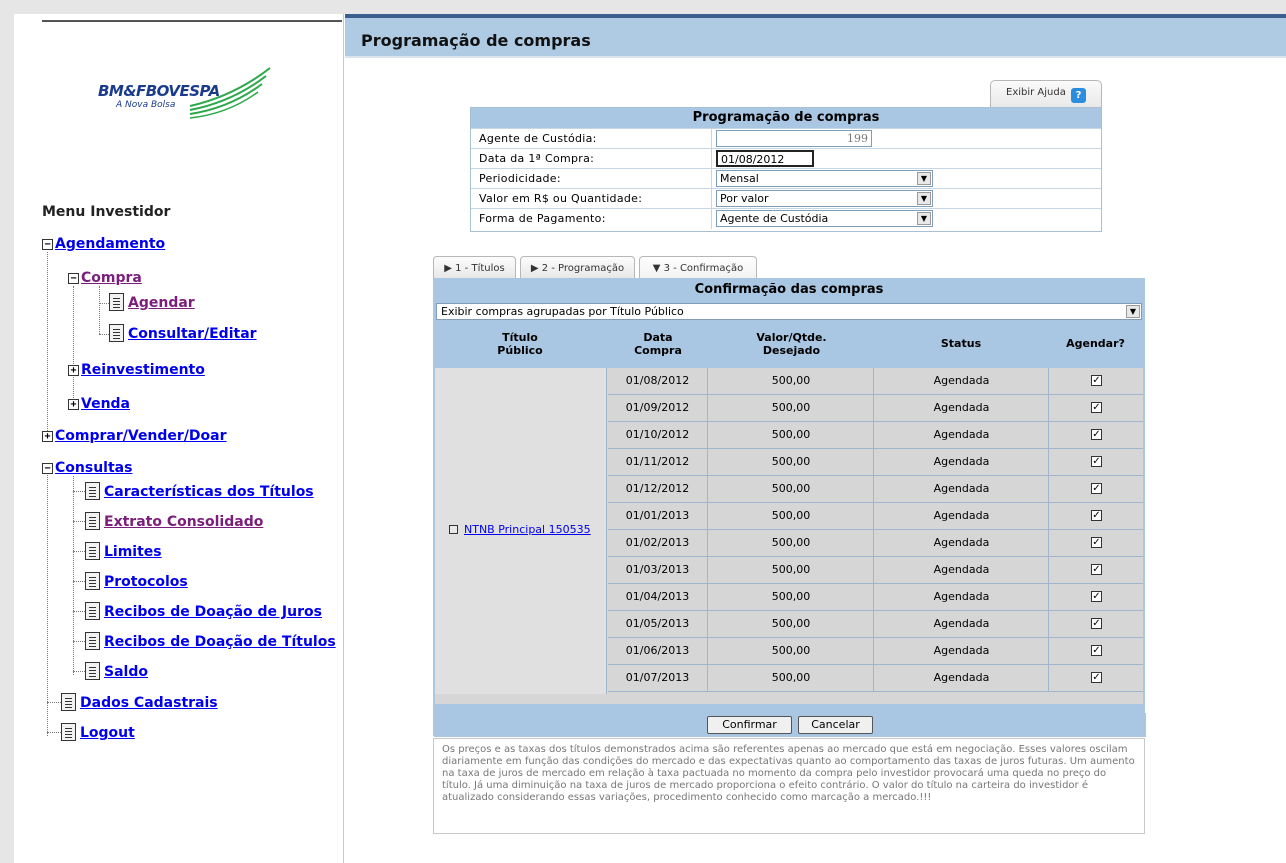 Image resolution: width=1286 pixels, height=863 pixels. I want to click on periodicidade-label: Periodicidade:, so click(520, 178).